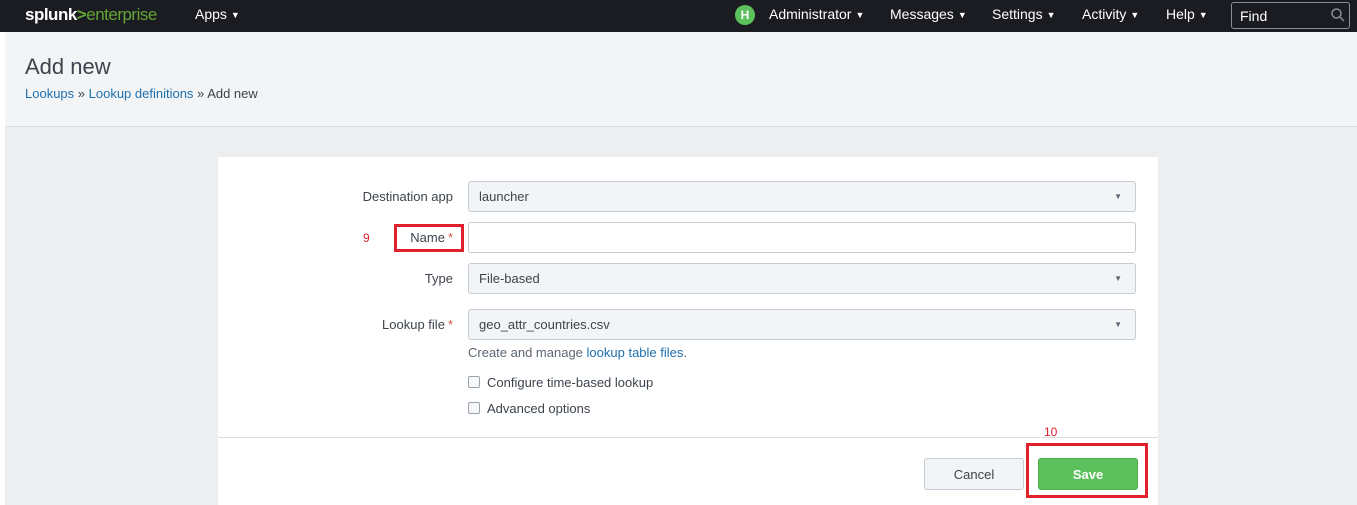 The width and height of the screenshot is (1357, 505). What do you see at coordinates (539, 408) in the screenshot?
I see `advanced-options-label: Advanced options` at bounding box center [539, 408].